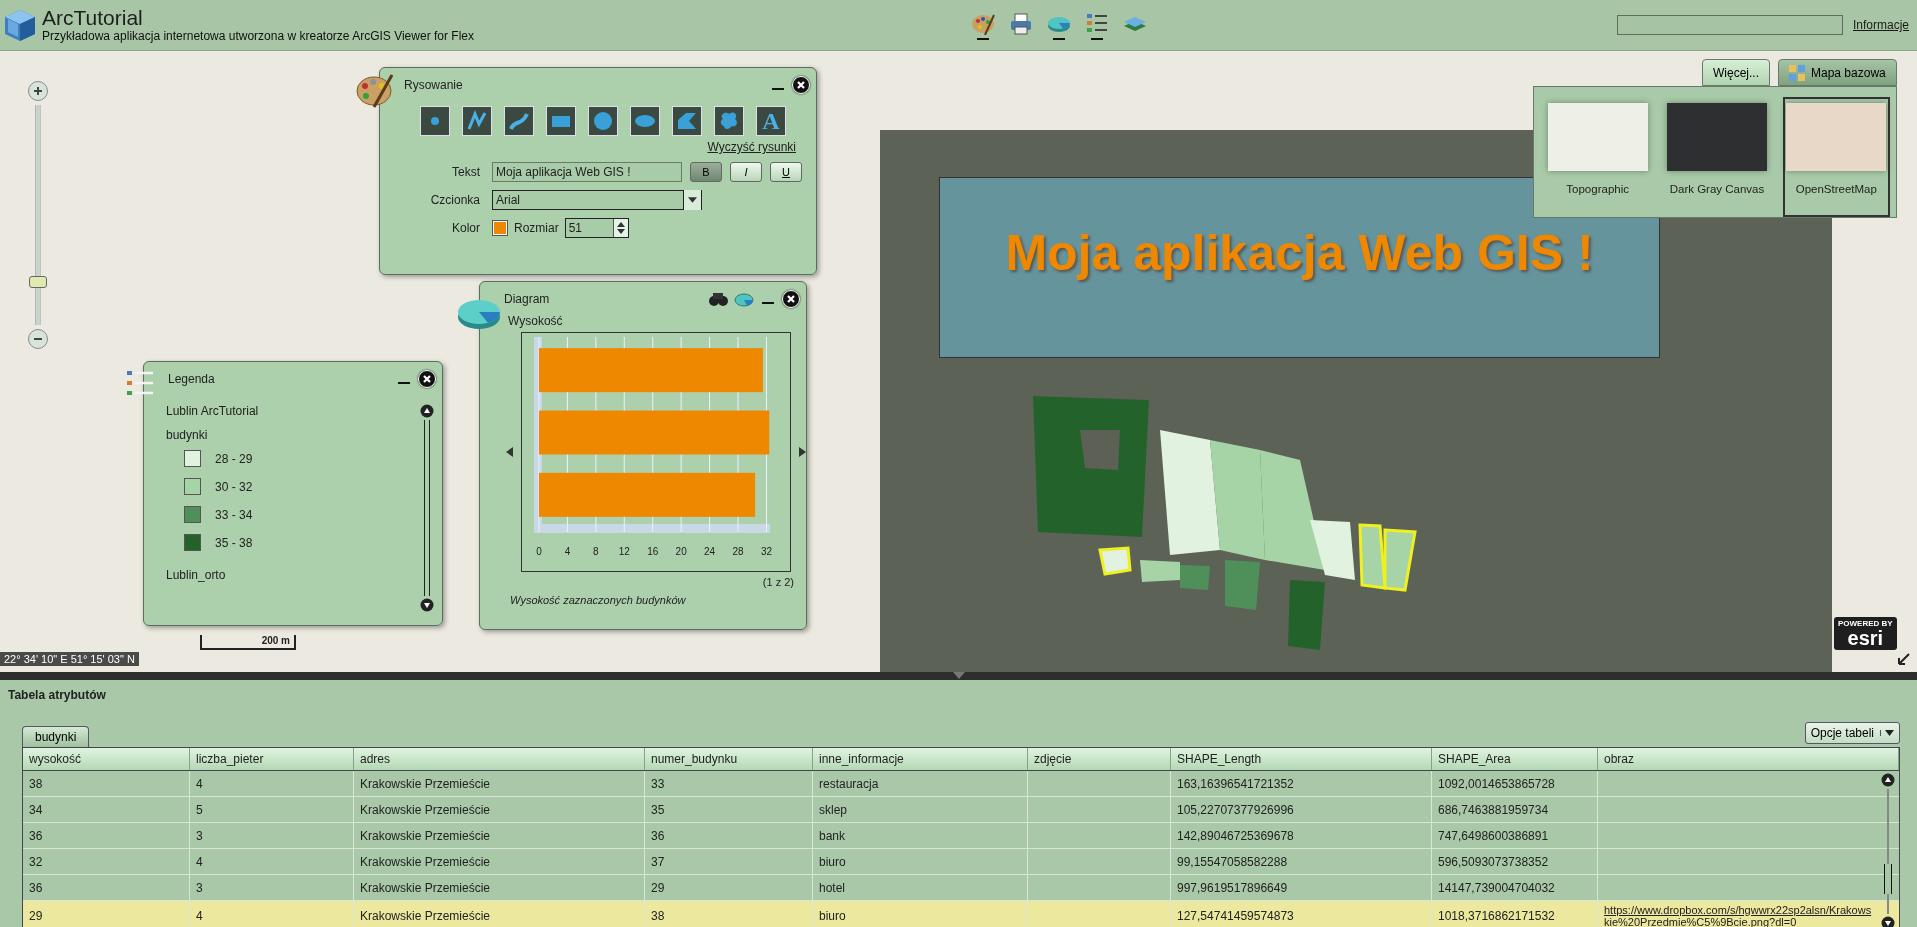 This screenshot has height=927, width=1917. I want to click on rectangle-tool-button, so click(561, 121).